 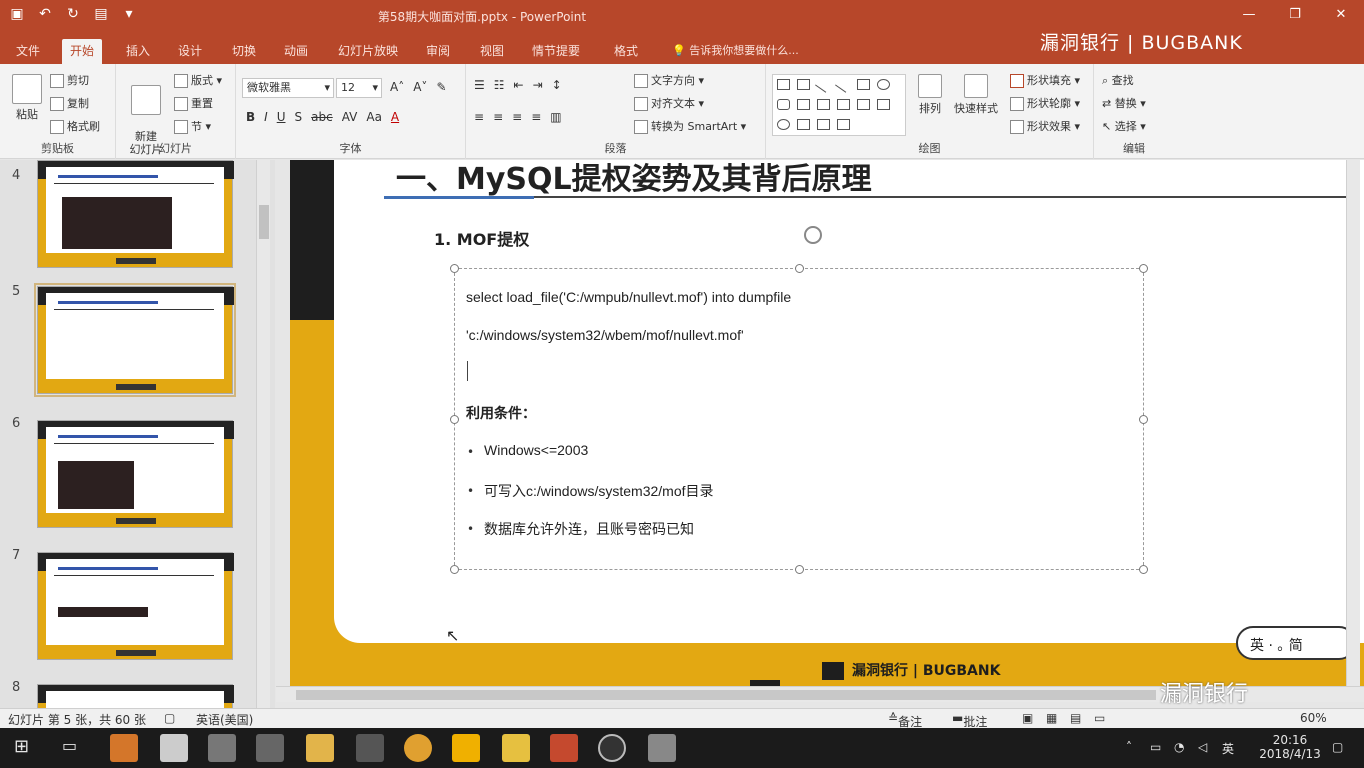 What do you see at coordinates (174, 748) in the screenshot?
I see `app-icon-mail` at bounding box center [174, 748].